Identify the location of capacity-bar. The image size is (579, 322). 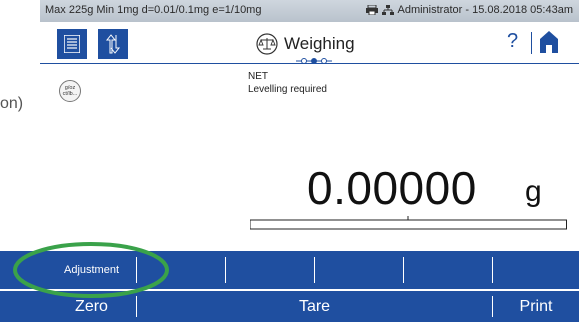
(408, 223).